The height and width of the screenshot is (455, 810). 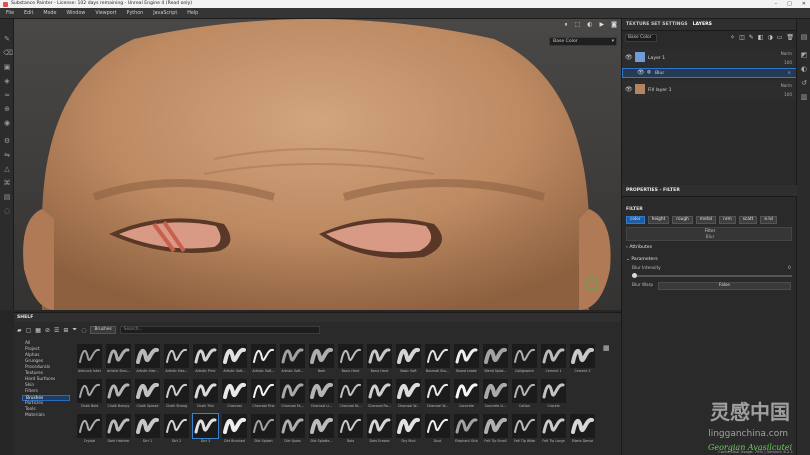 I want to click on channel-nrm-button: nrm, so click(x=727, y=220).